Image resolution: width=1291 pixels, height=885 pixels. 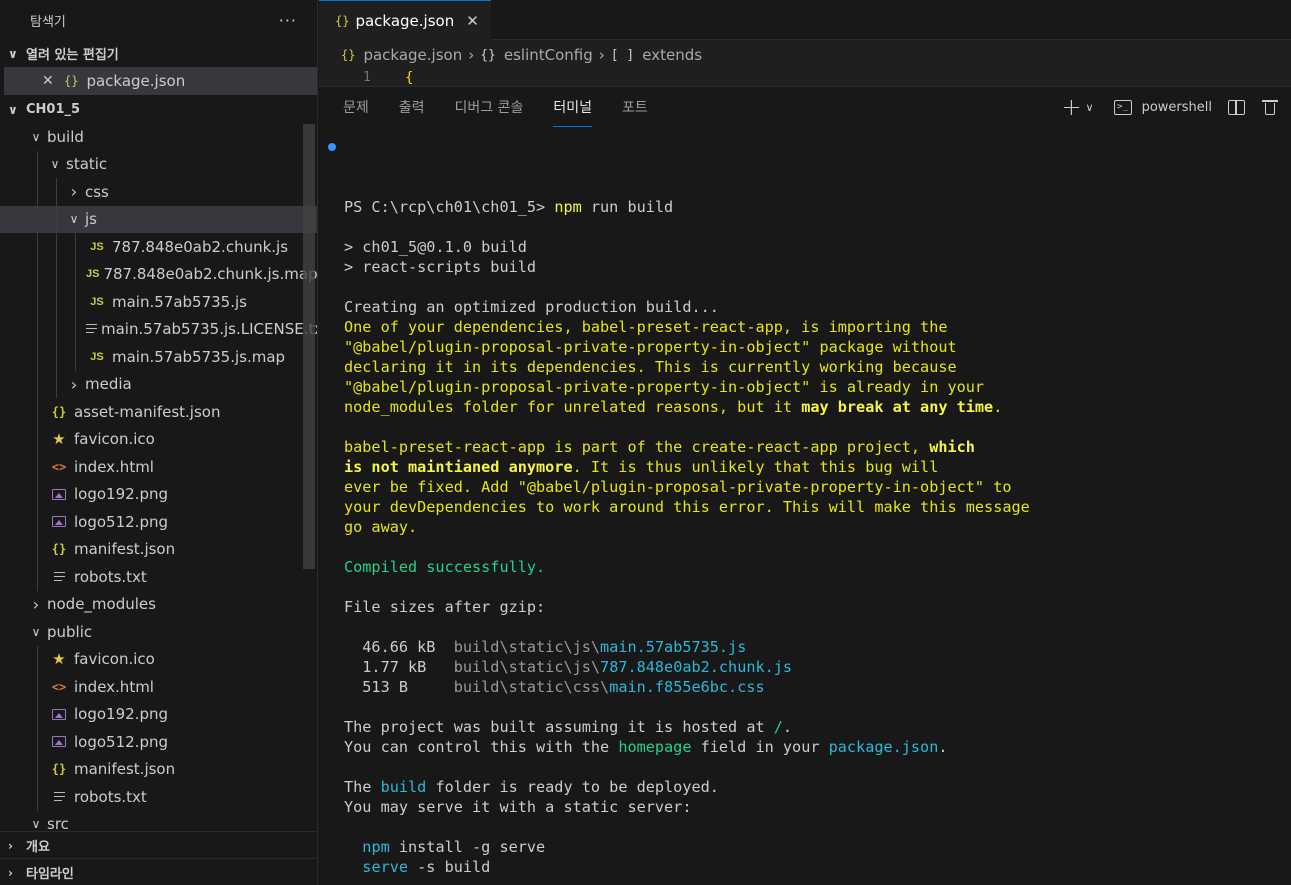 I want to click on file-item: JS 787.848e0ab2.chunk.js, so click(x=158, y=247).